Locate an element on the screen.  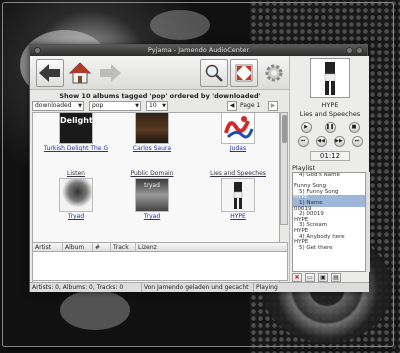
album-tile: Delight Turkish Delight The G is located at coordinates (76, 132).